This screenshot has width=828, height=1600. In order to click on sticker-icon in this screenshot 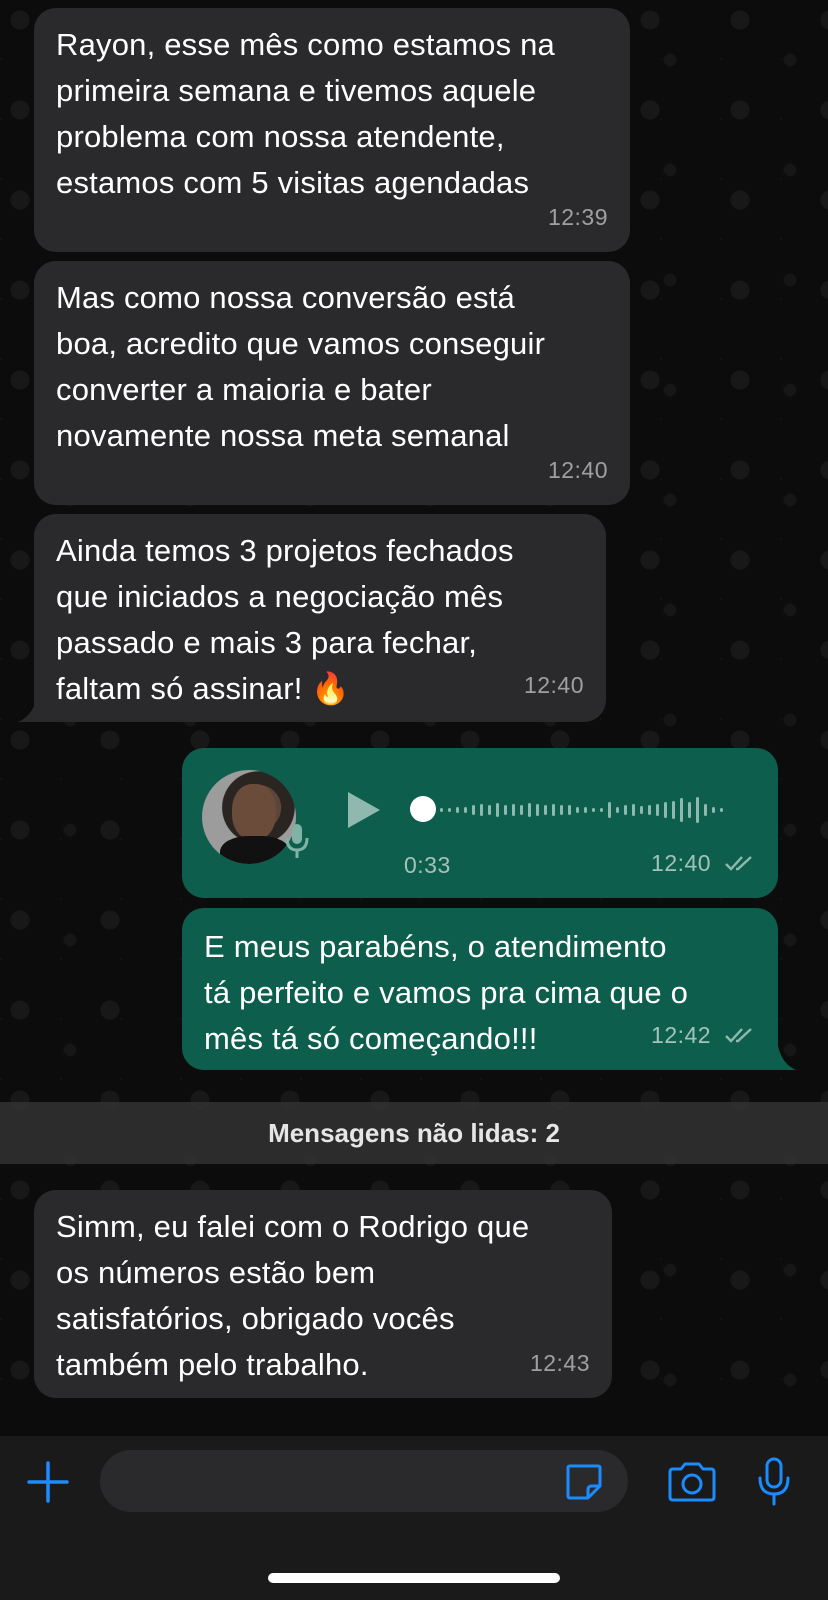, I will do `click(584, 1482)`.